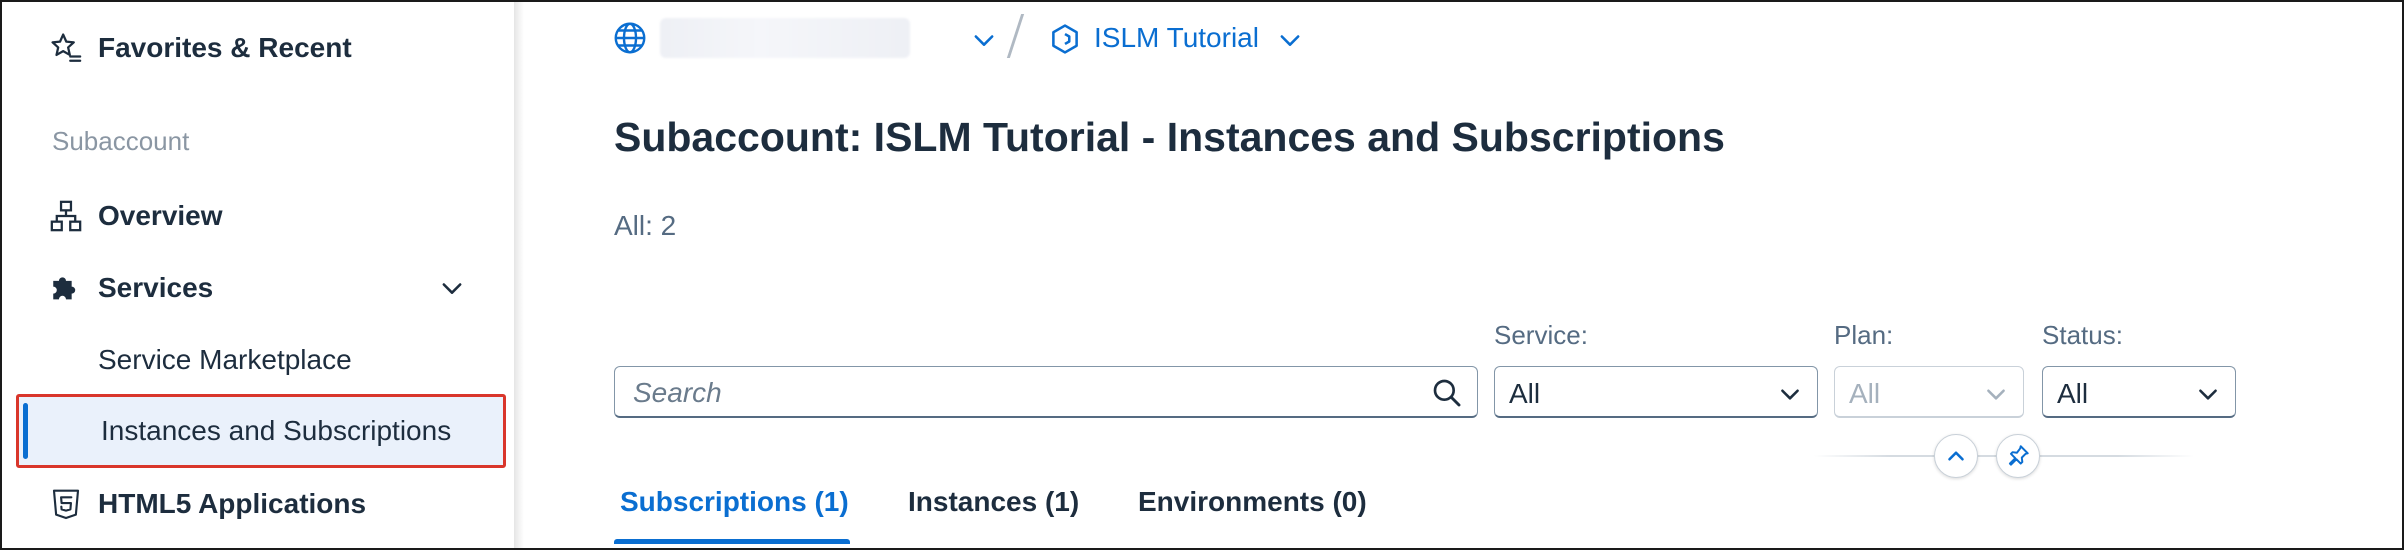  I want to click on service-filter-label: Service:, so click(1541, 335).